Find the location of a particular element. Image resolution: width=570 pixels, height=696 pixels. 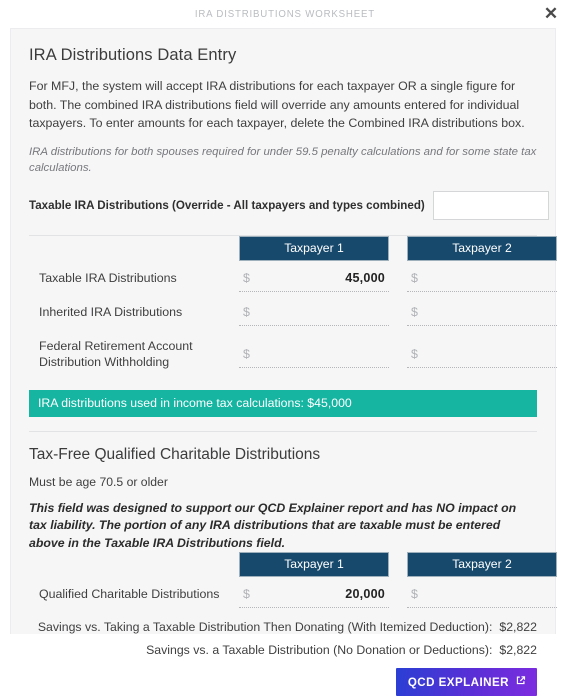

amount-cell-taxpayer-1: $ 45,000 is located at coordinates (314, 278).